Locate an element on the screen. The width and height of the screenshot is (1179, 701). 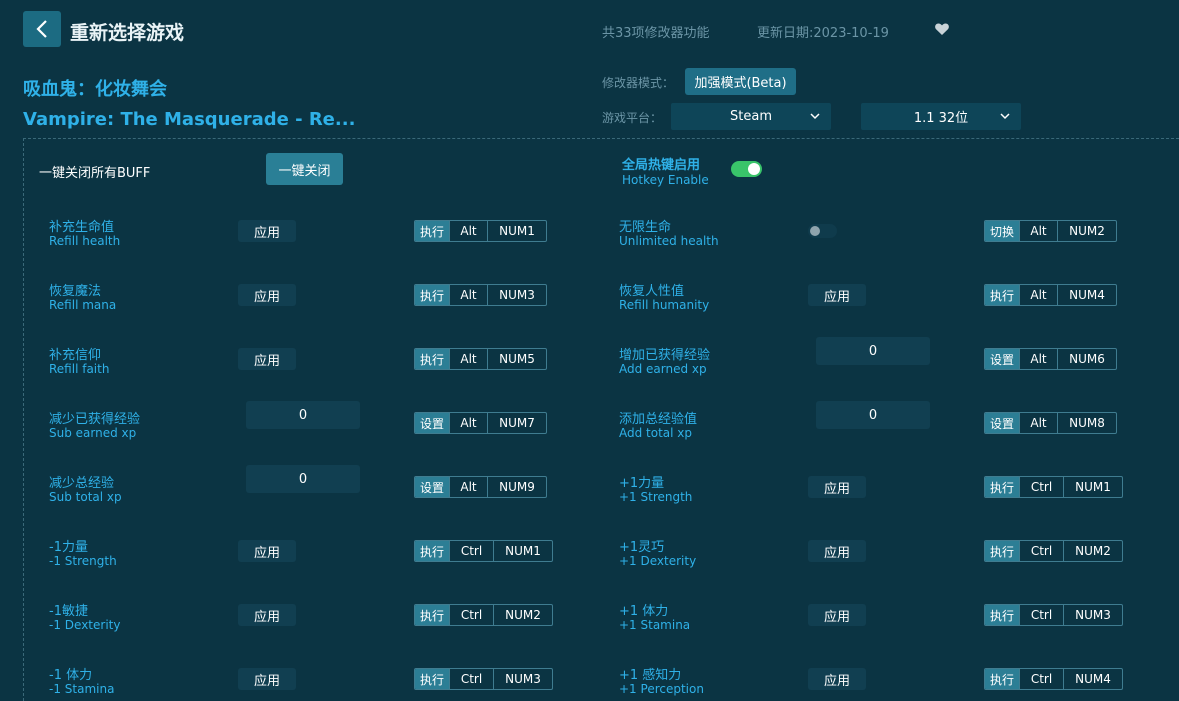
hotkey-combo: 执行 Alt NUM4 is located at coordinates (1050, 295).